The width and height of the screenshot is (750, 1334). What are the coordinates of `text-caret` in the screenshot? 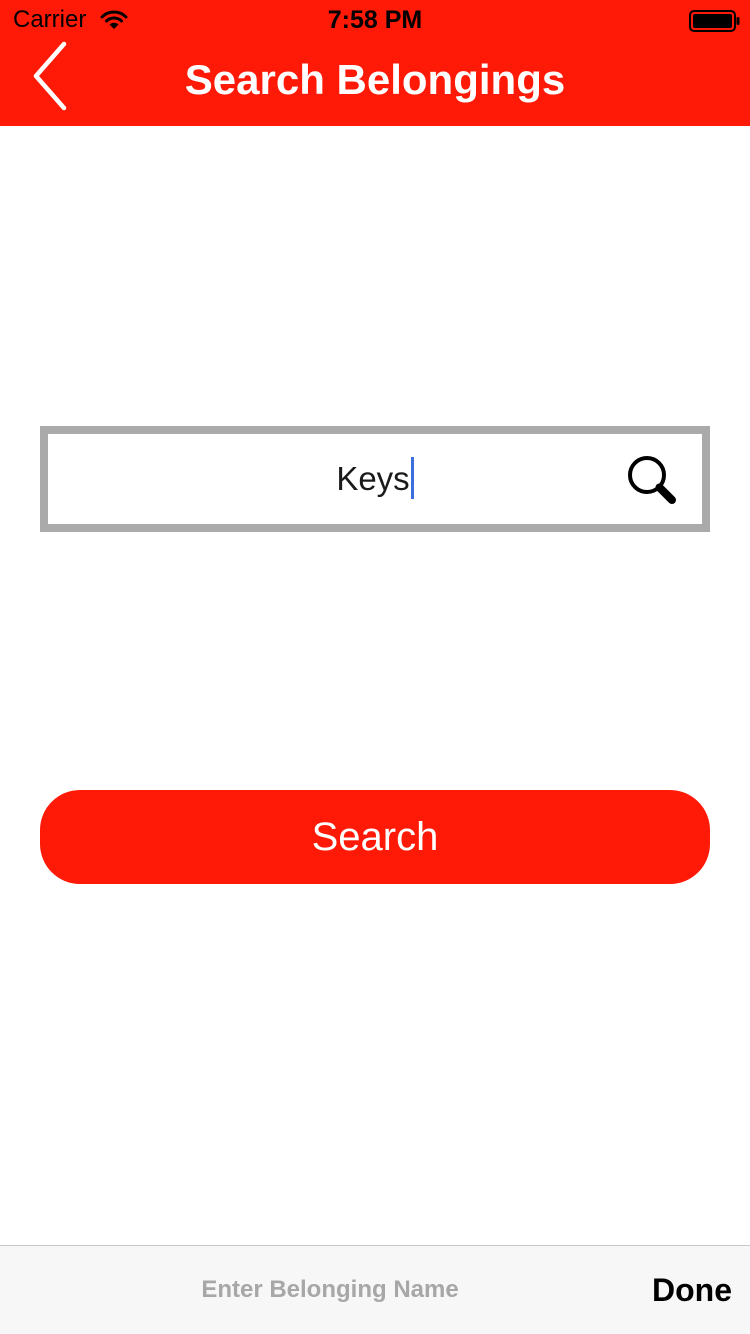 It's located at (412, 478).